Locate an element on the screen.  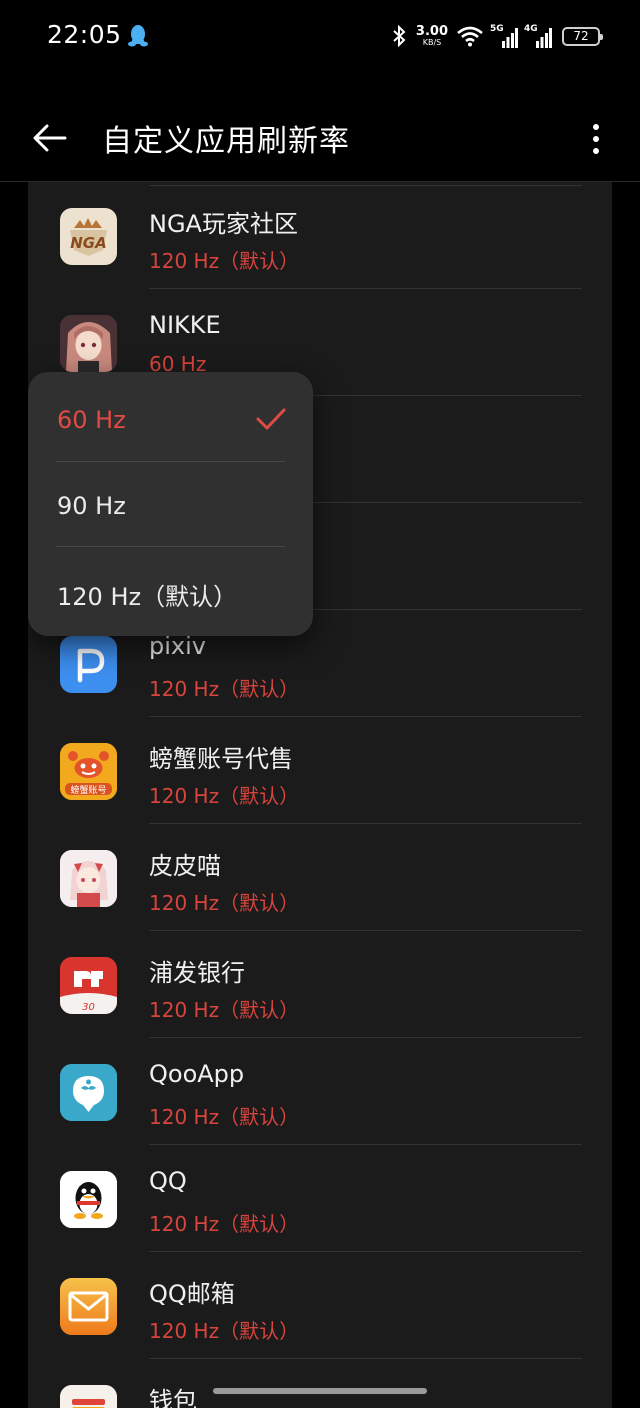
more-options-button is located at coordinates (596, 139).